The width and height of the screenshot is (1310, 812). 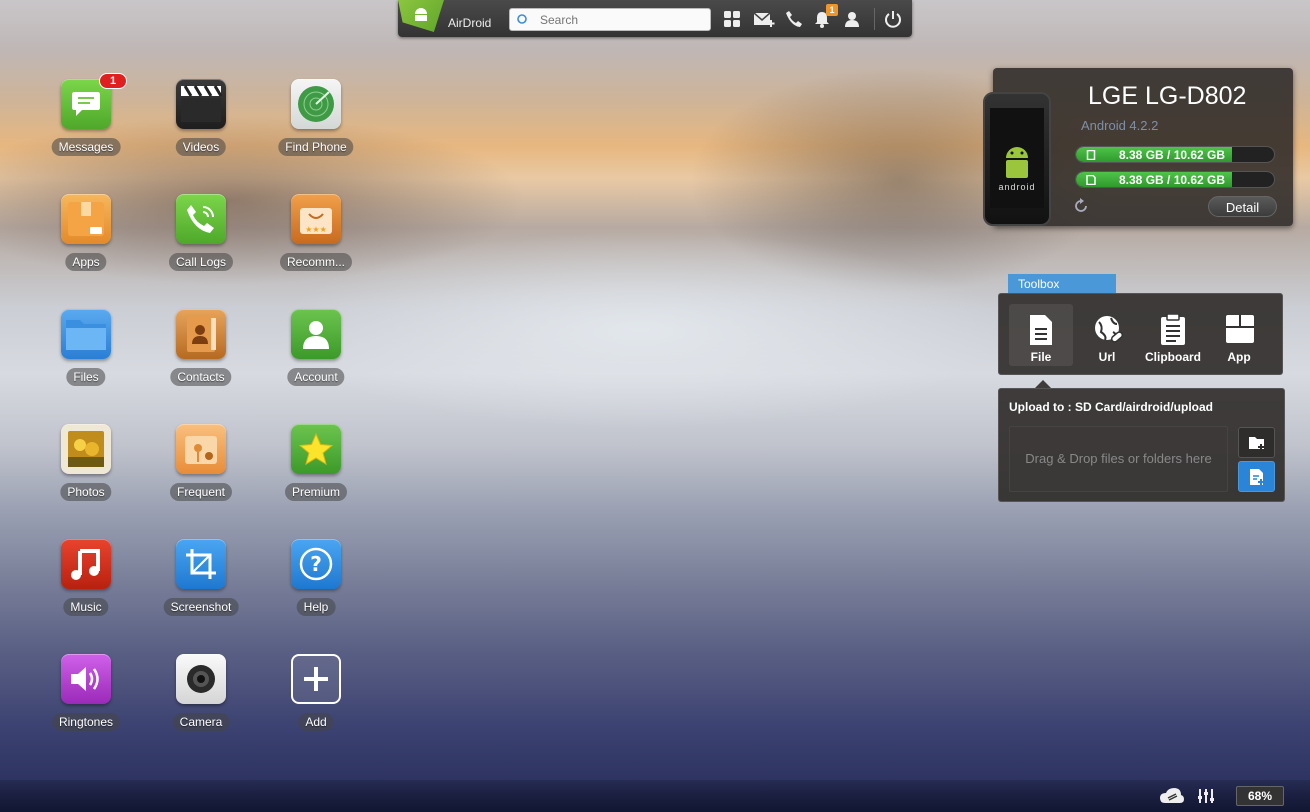 I want to click on music-icon, so click(x=86, y=564).